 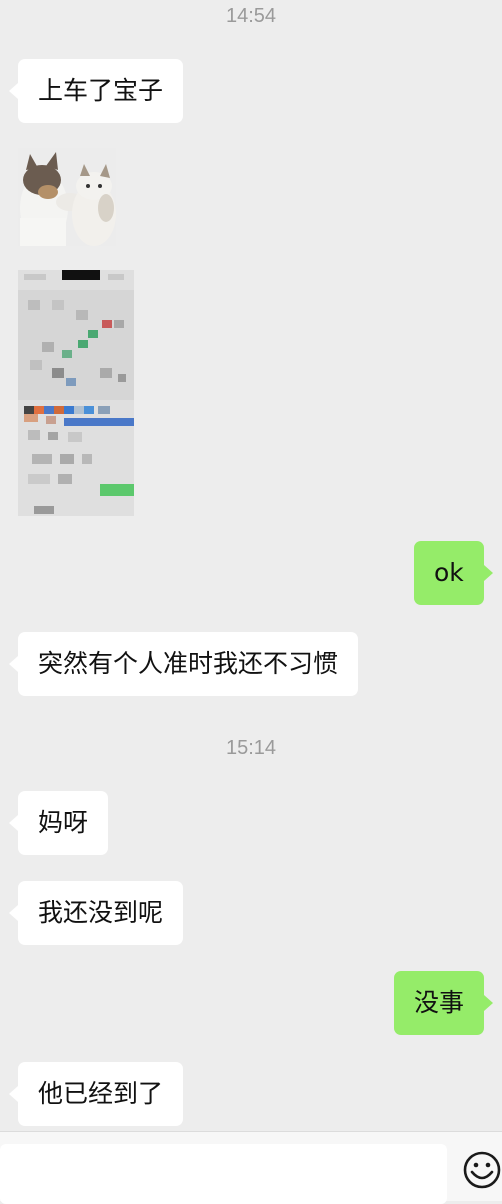 What do you see at coordinates (453, 573) in the screenshot?
I see `message-bubble-outgoing: ok` at bounding box center [453, 573].